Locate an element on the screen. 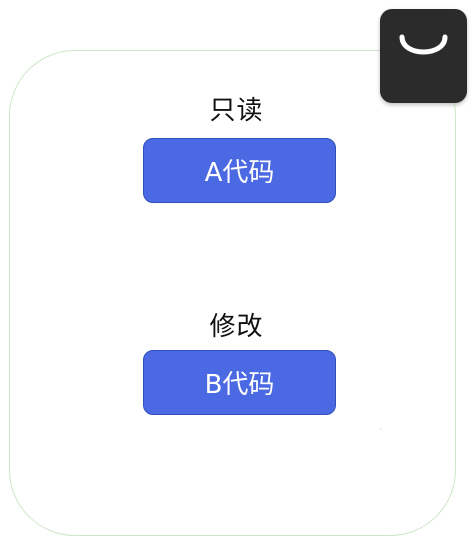  code-a-button: A代码 is located at coordinates (239, 170).